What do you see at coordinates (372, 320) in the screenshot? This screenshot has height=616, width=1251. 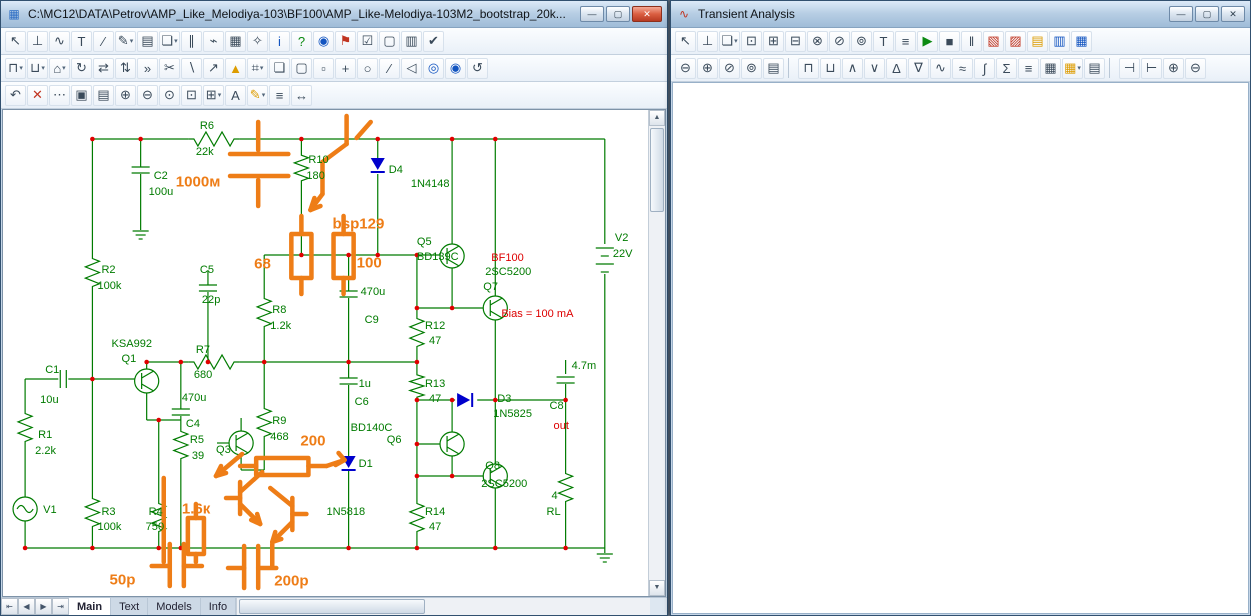 I see `schematic-label: C9` at bounding box center [372, 320].